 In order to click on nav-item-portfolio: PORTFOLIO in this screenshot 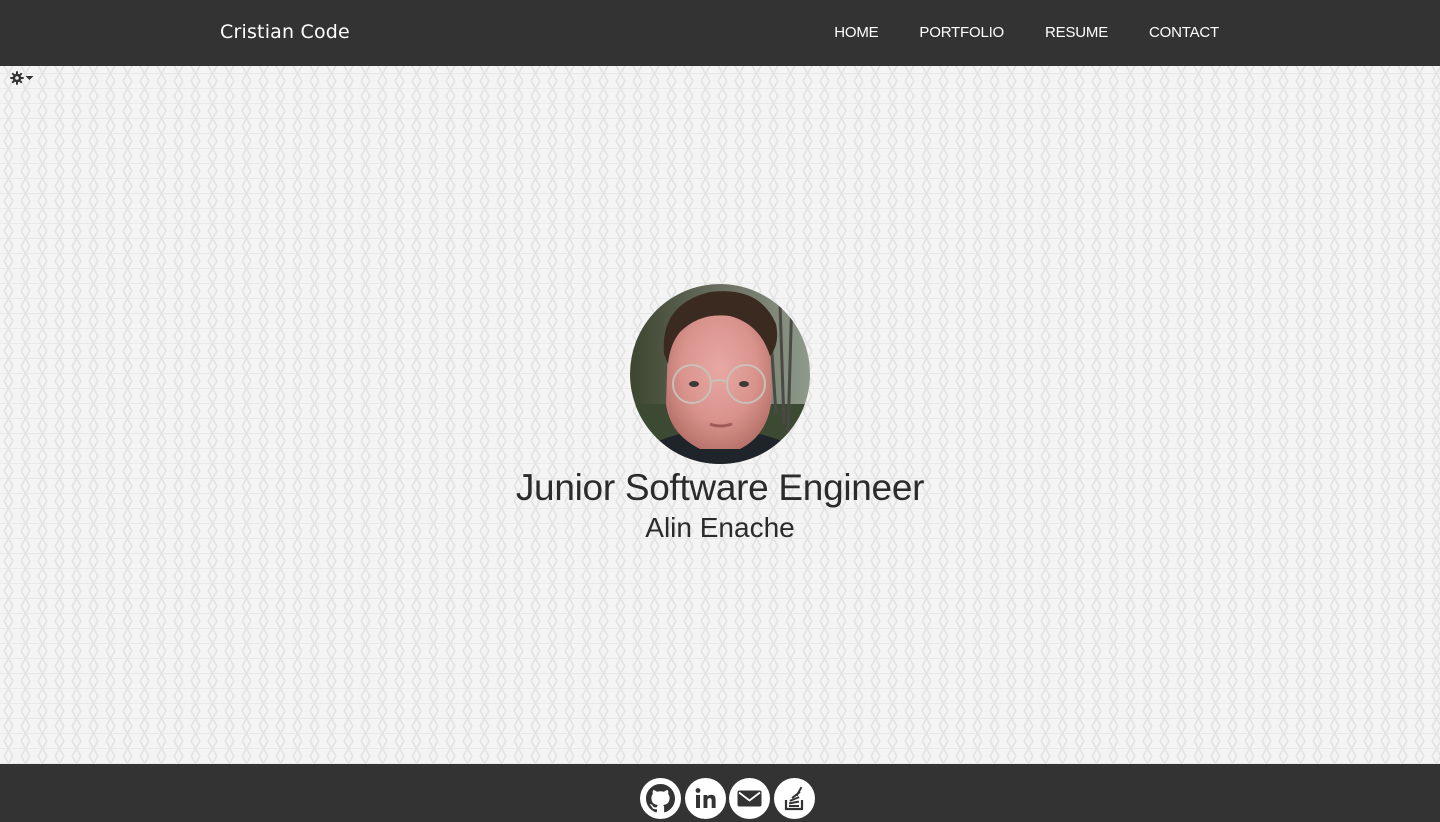, I will do `click(961, 33)`.